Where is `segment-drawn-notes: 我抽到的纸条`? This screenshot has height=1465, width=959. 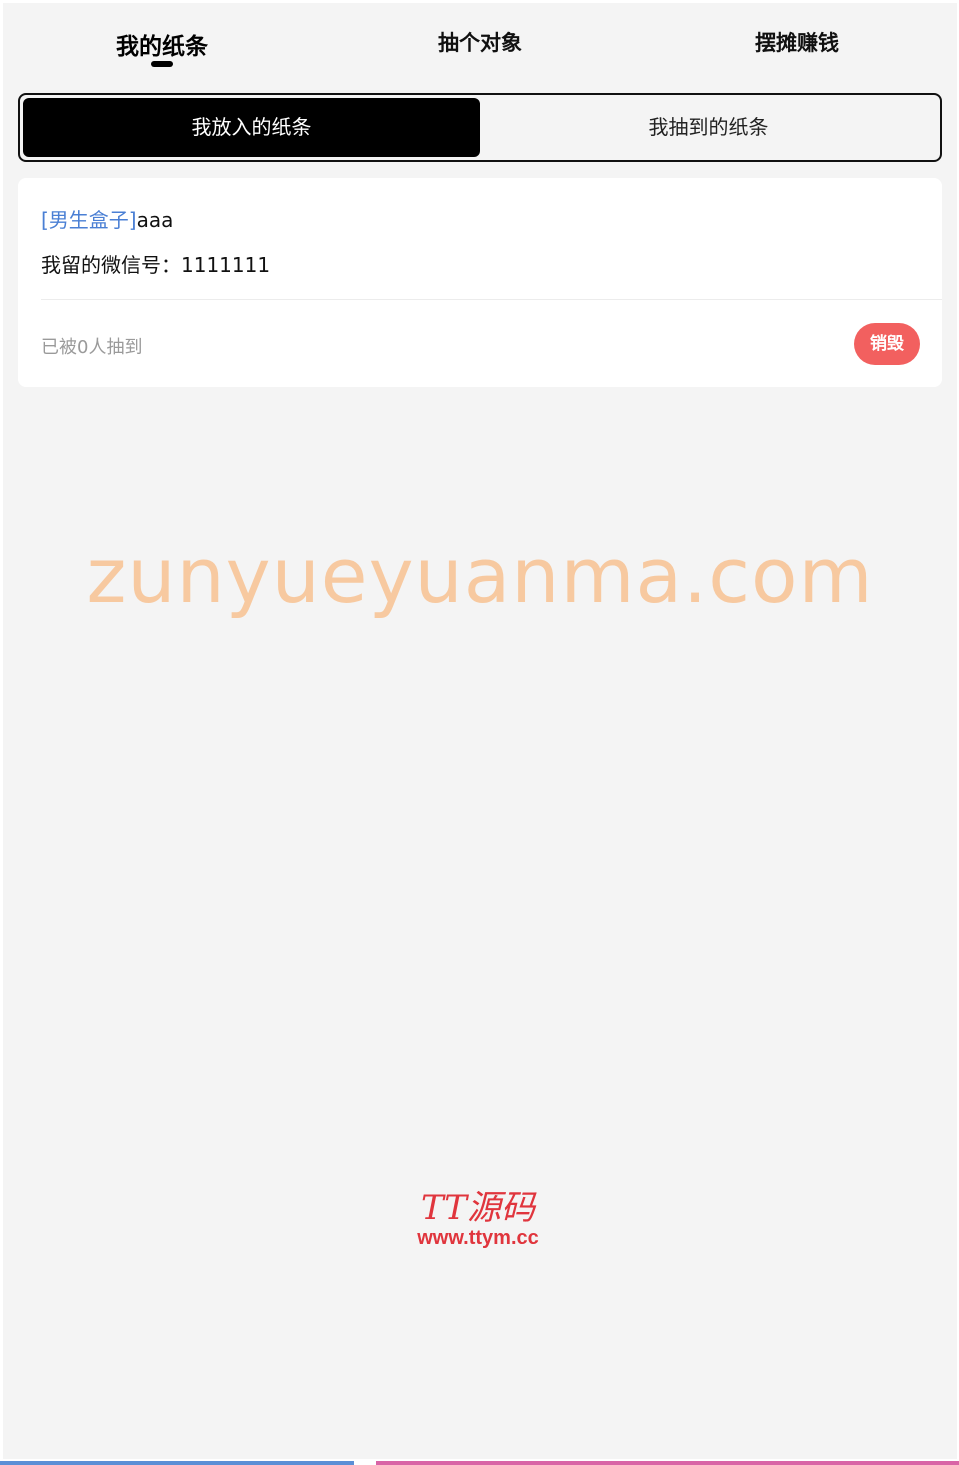 segment-drawn-notes: 我抽到的纸条 is located at coordinates (708, 127).